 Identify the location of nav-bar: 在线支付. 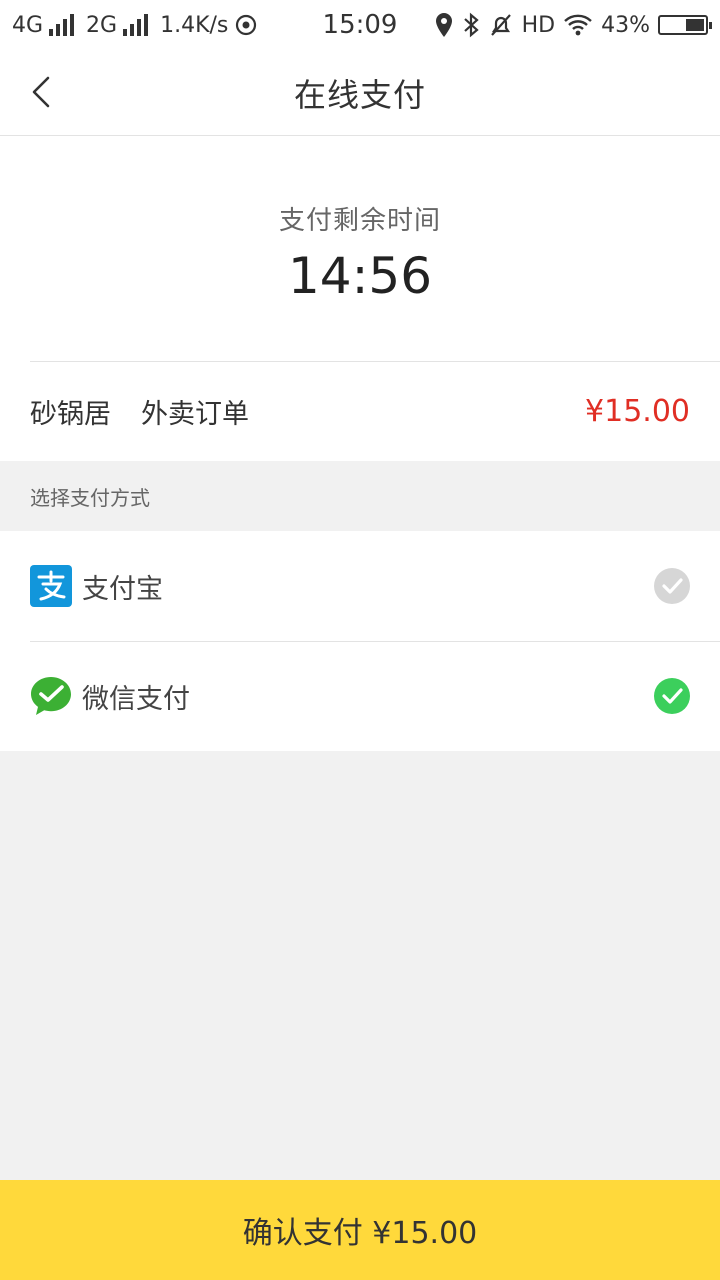
(360, 93).